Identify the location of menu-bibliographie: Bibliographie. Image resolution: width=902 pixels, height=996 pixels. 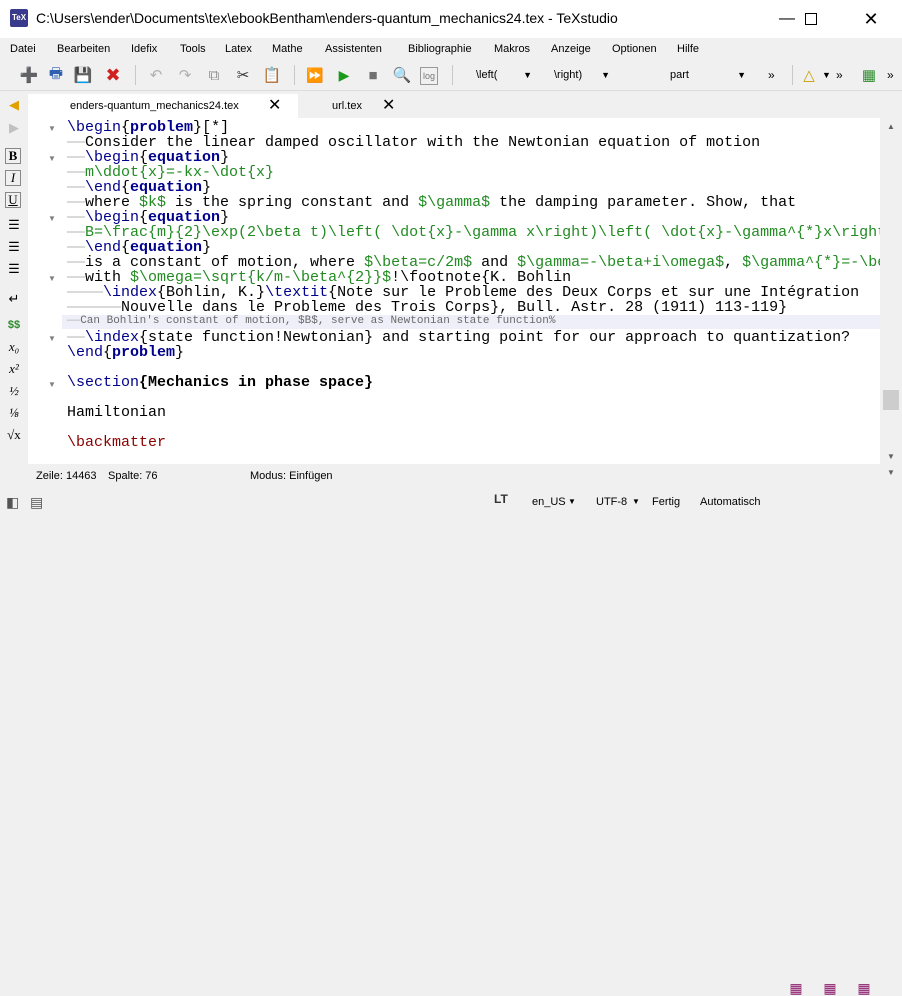
(440, 49).